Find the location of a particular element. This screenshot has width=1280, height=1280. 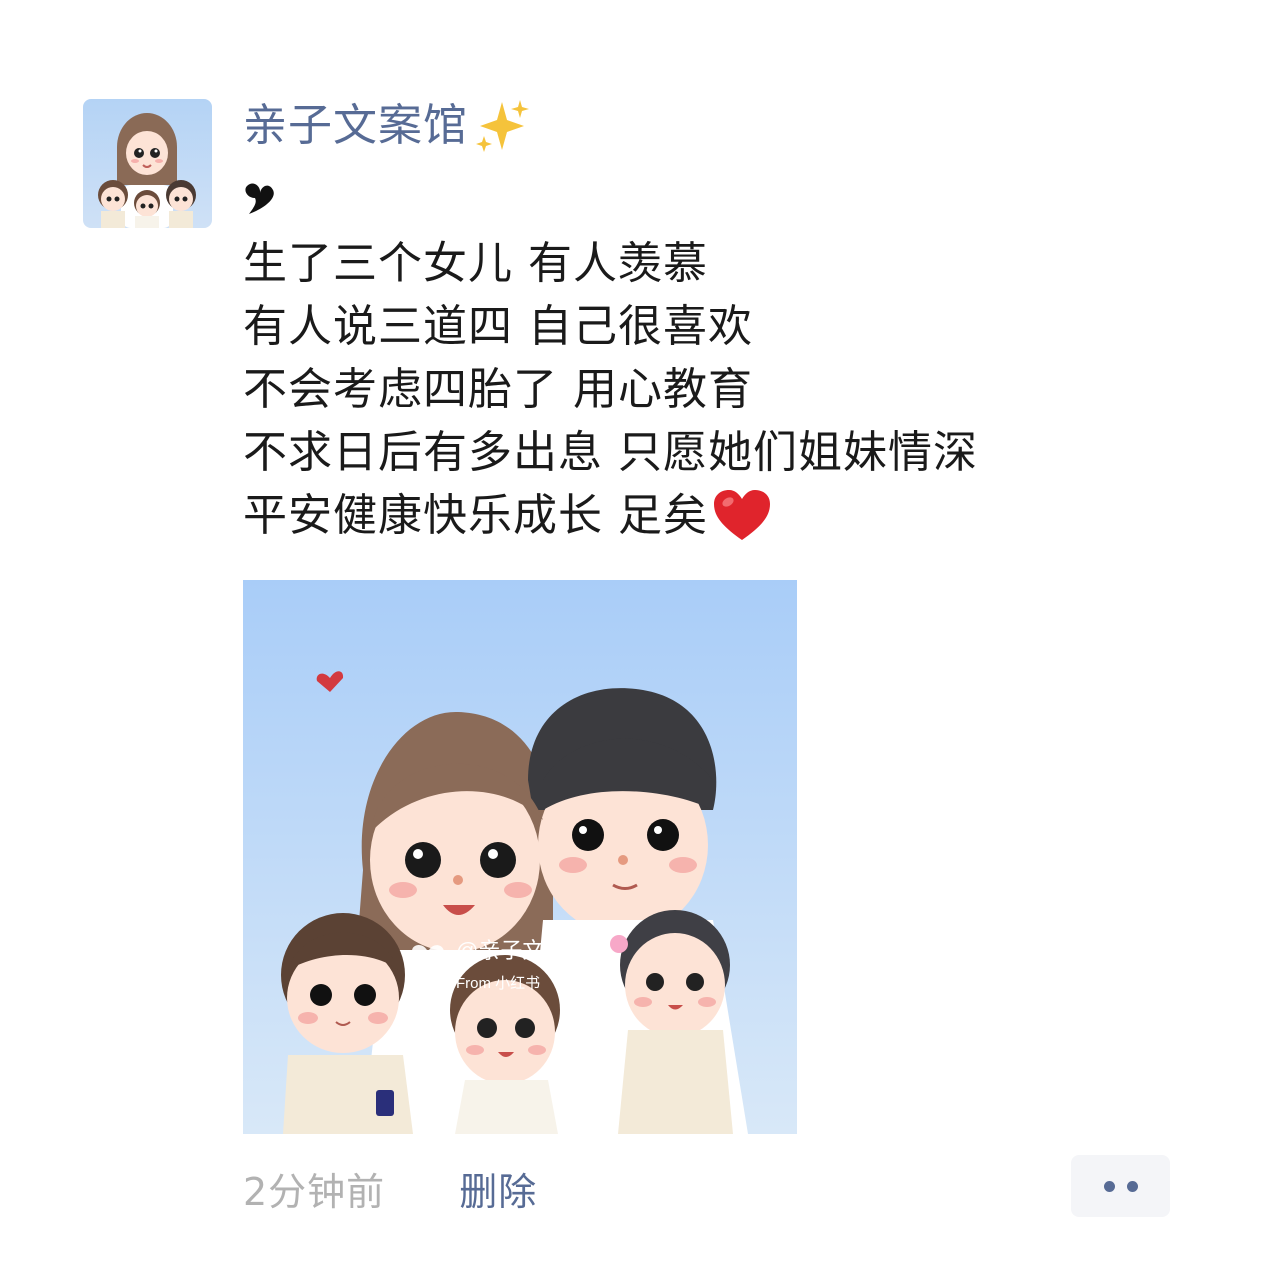

post-line-3: 不会考虑四胎了 用心教育 is located at coordinates (498, 389).